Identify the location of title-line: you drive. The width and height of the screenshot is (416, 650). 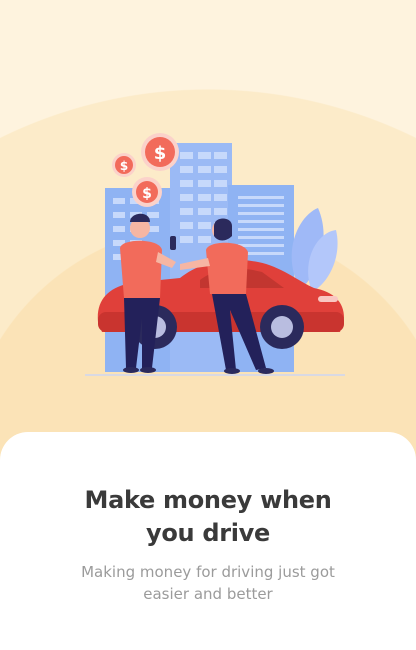
(208, 533).